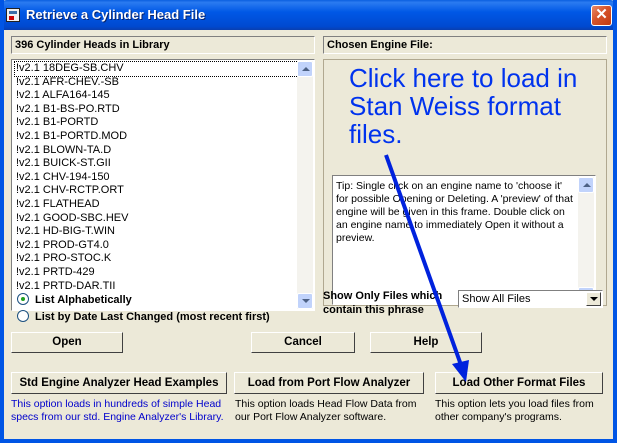 Image resolution: width=617 pixels, height=443 pixels. Describe the element at coordinates (116, 14) in the screenshot. I see `window-title: Retrieve a Cylinder Head File` at that location.